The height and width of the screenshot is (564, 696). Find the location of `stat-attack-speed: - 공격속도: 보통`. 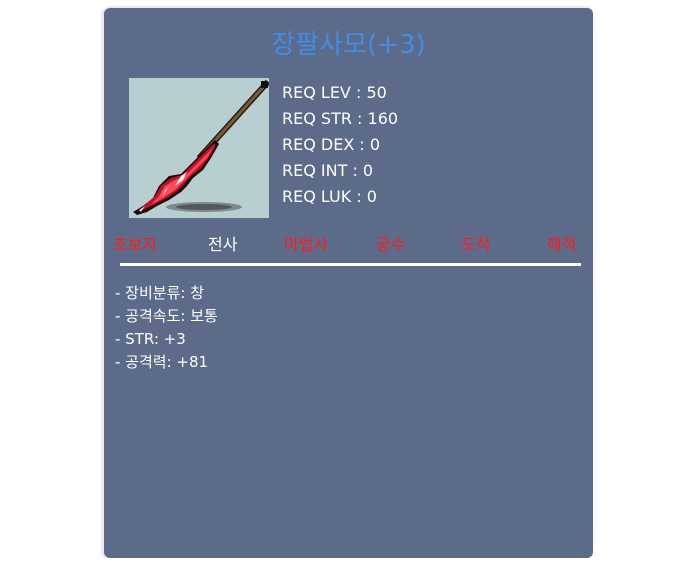

stat-attack-speed: - 공격속도: 보통 is located at coordinates (166, 316).